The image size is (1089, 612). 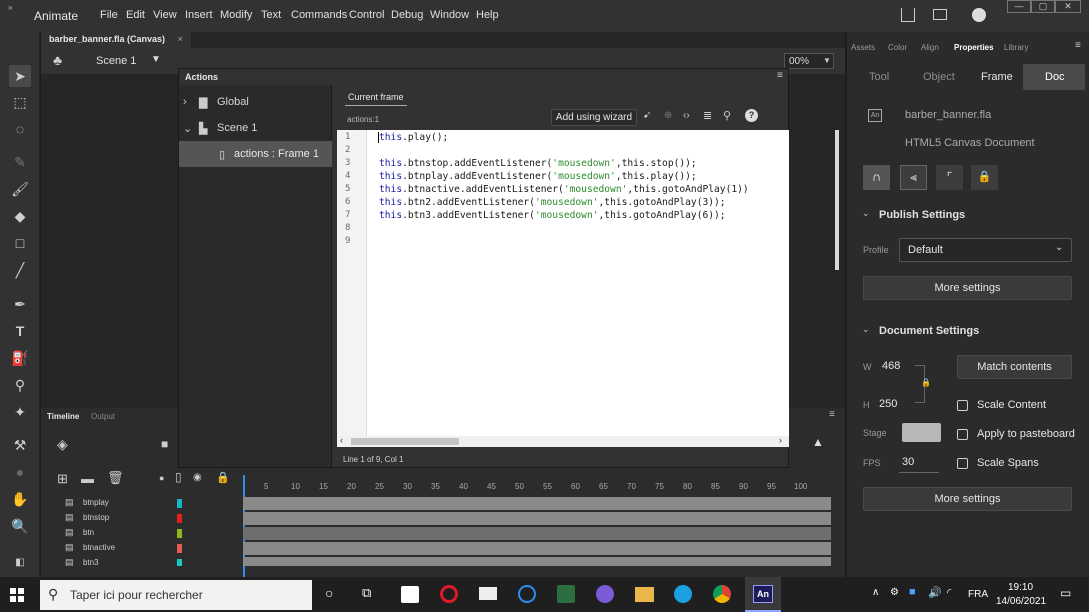 I want to click on notification-icon: ▭, so click(x=1065, y=593).